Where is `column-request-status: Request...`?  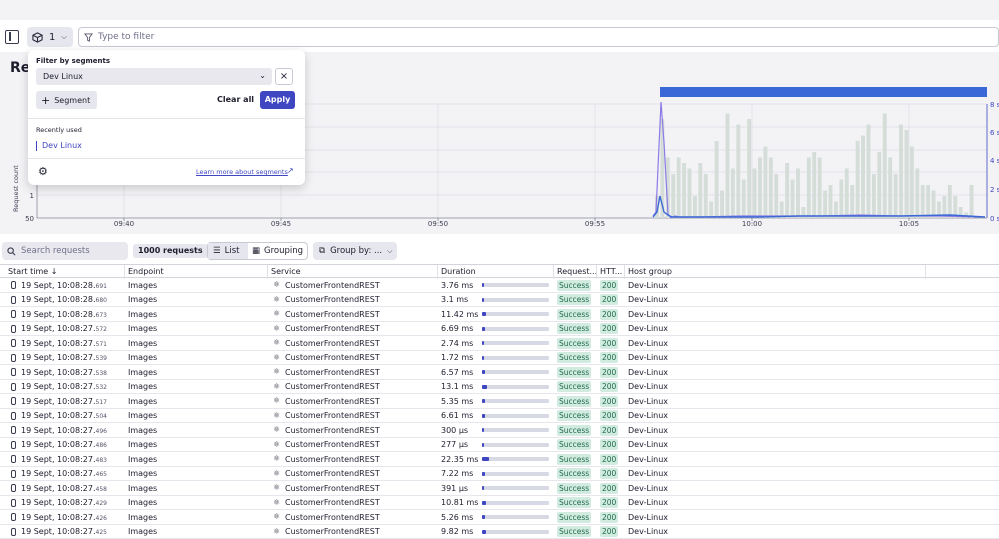 column-request-status: Request... is located at coordinates (577, 271).